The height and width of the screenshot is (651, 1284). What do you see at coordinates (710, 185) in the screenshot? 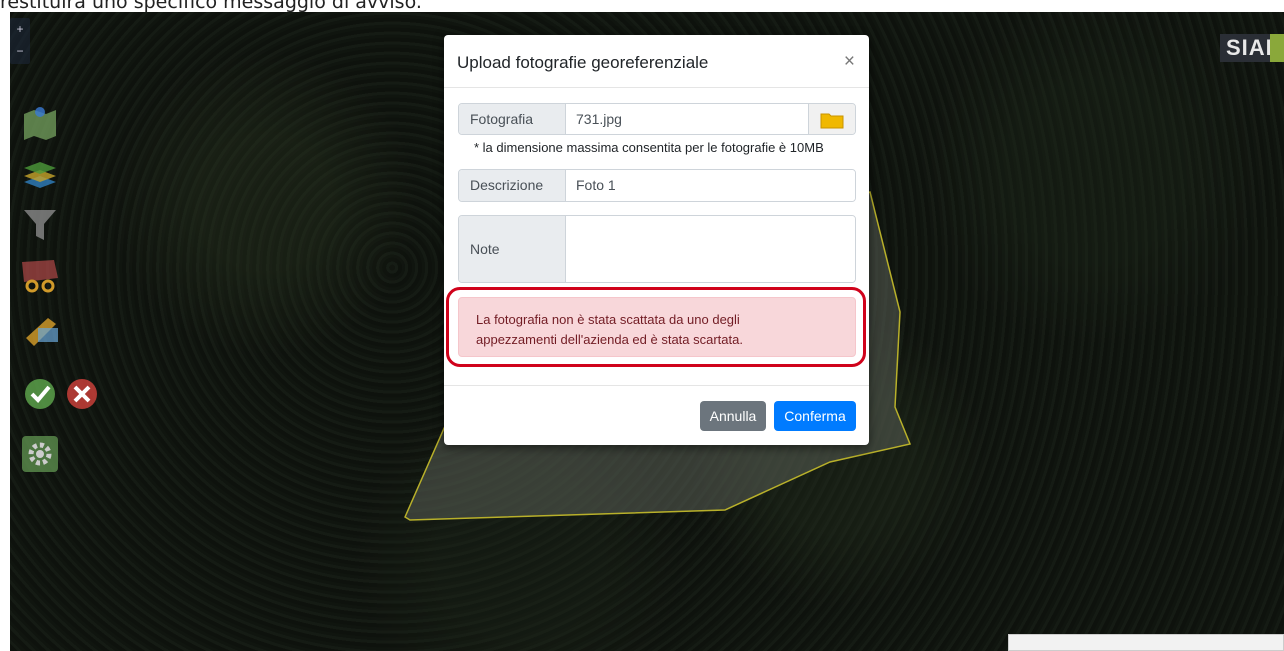
I see `descrizione-field: Foto 1` at bounding box center [710, 185].